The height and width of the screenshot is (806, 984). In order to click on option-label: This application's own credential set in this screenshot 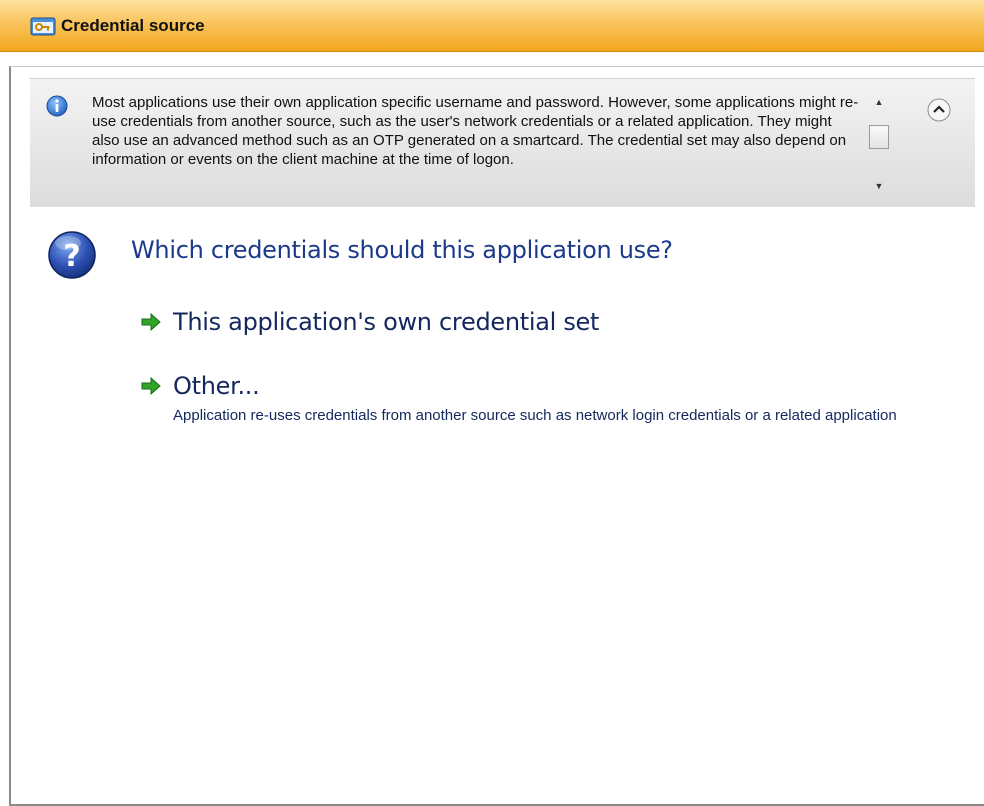, I will do `click(386, 322)`.